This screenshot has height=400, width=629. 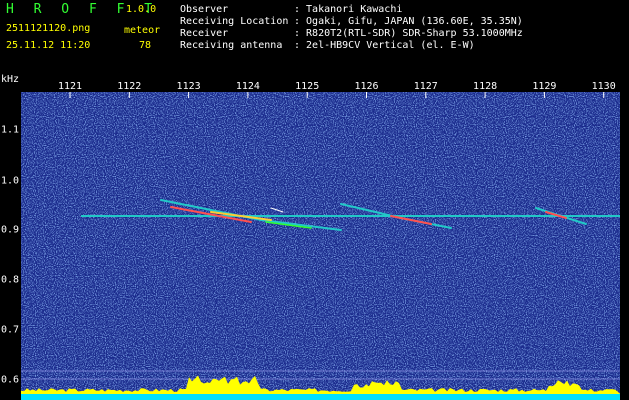 I want to click on detection-label: meteor, so click(x=142, y=30).